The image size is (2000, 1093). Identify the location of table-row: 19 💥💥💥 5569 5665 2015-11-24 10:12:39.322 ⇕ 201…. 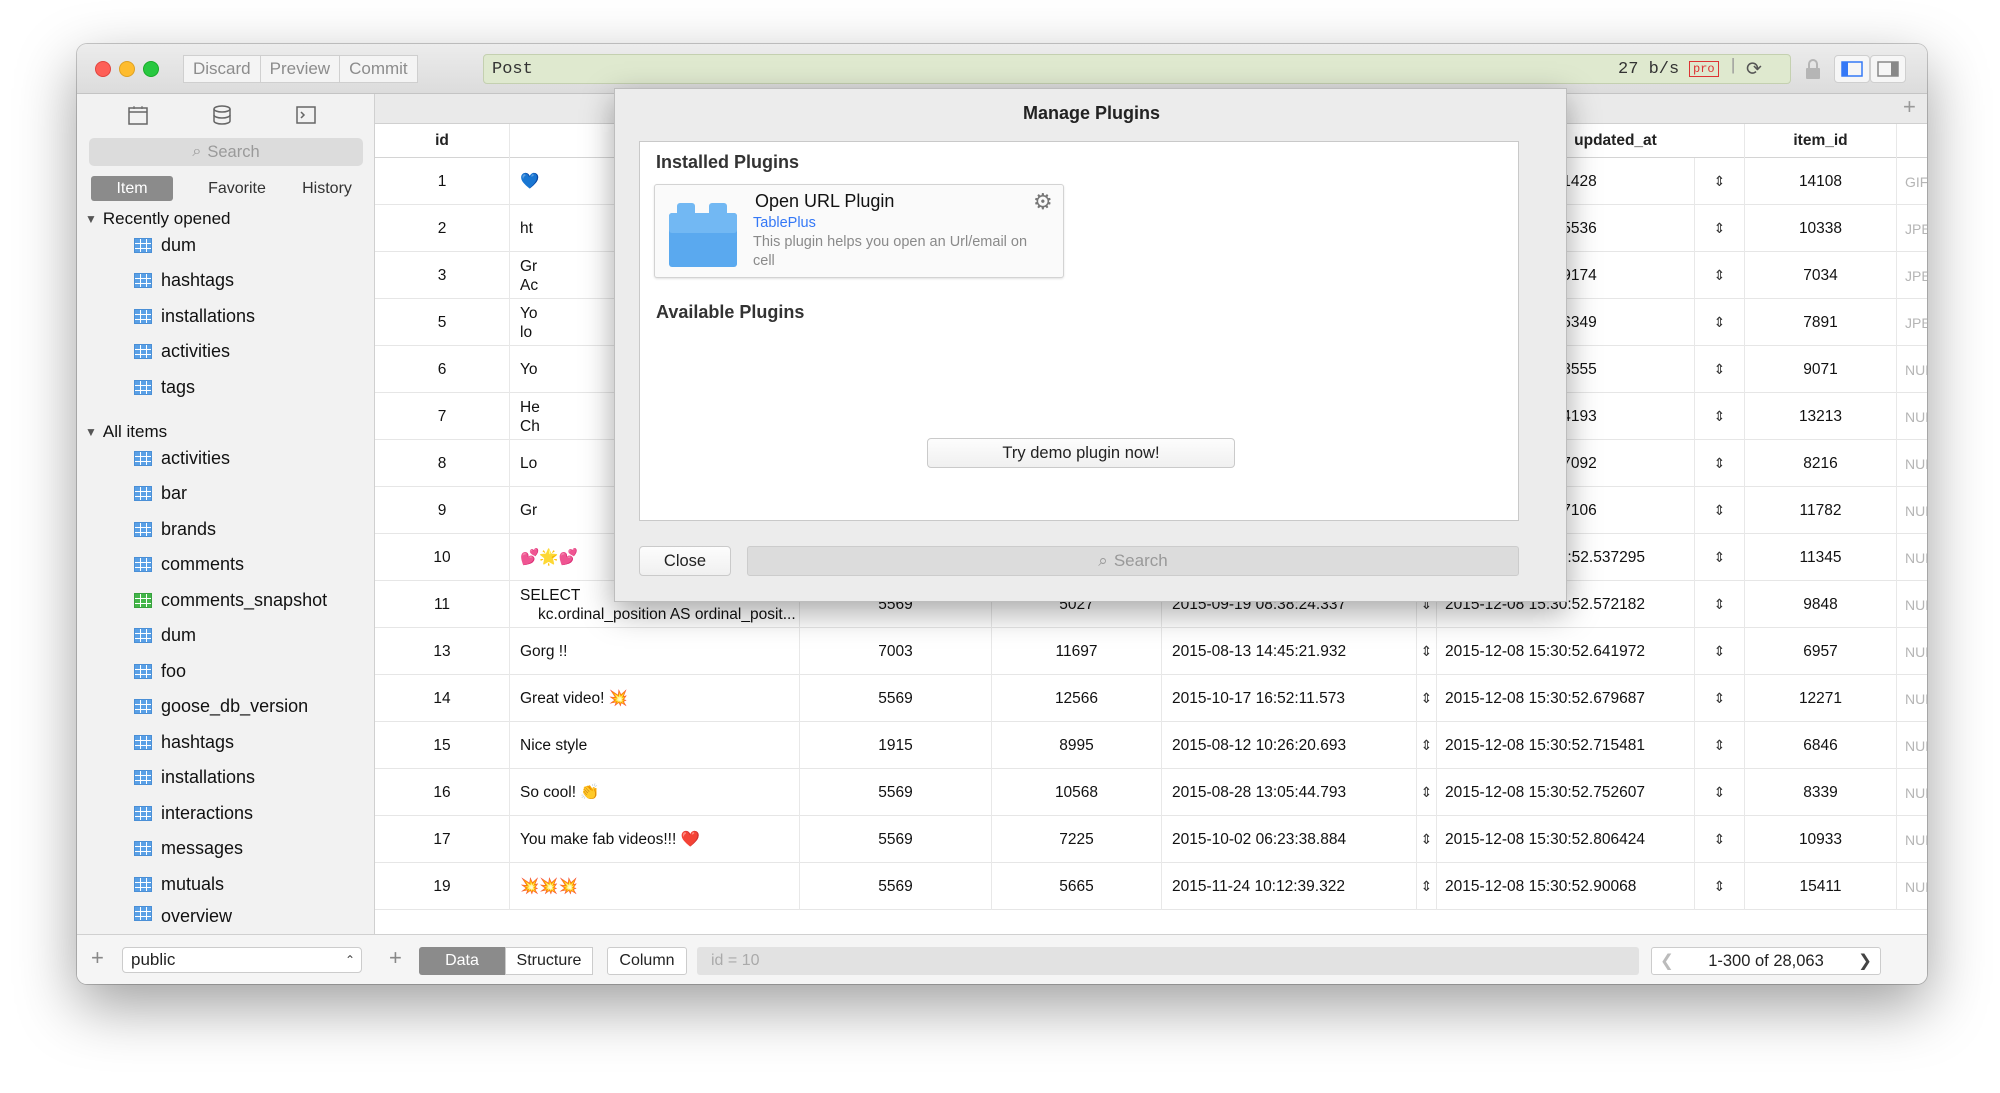
(1151, 886).